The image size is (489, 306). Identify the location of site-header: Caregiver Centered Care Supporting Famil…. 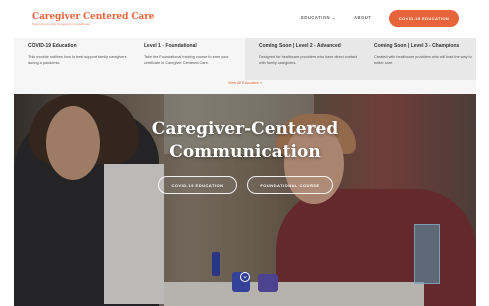
(244, 19).